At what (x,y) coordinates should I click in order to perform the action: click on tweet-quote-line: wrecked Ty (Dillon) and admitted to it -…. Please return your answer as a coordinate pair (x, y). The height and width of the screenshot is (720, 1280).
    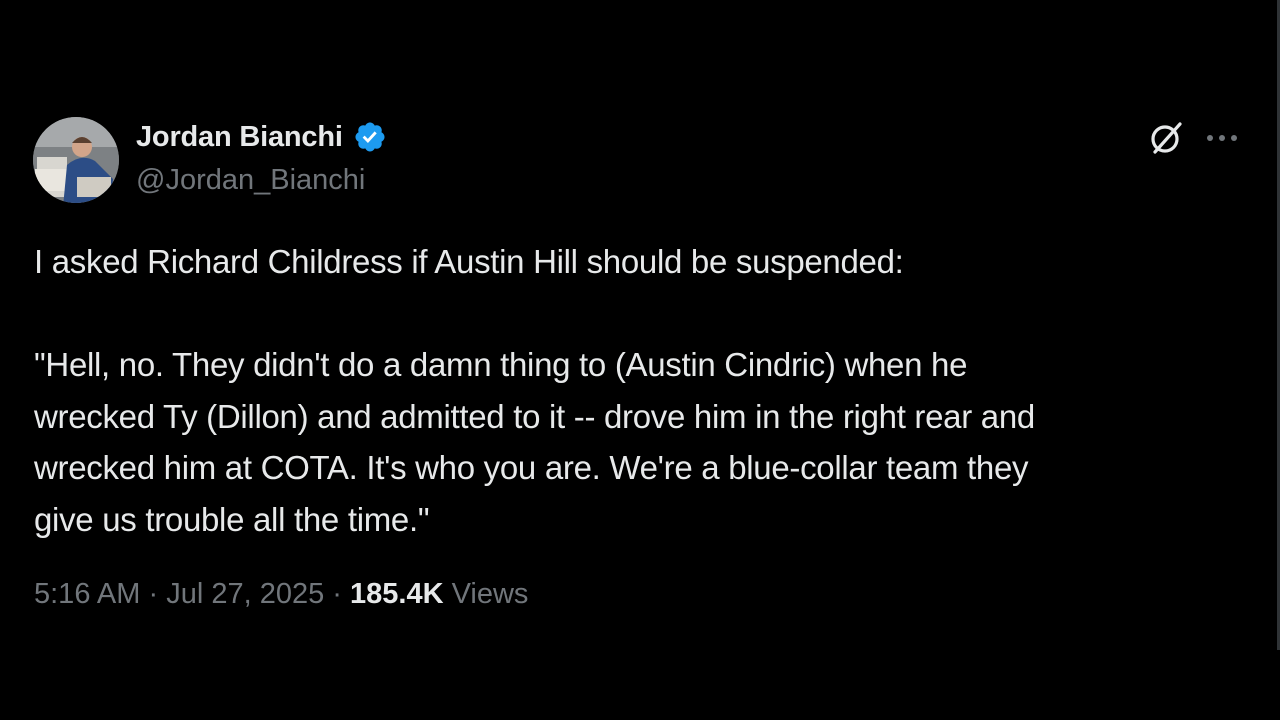
    Looking at the image, I should click on (534, 416).